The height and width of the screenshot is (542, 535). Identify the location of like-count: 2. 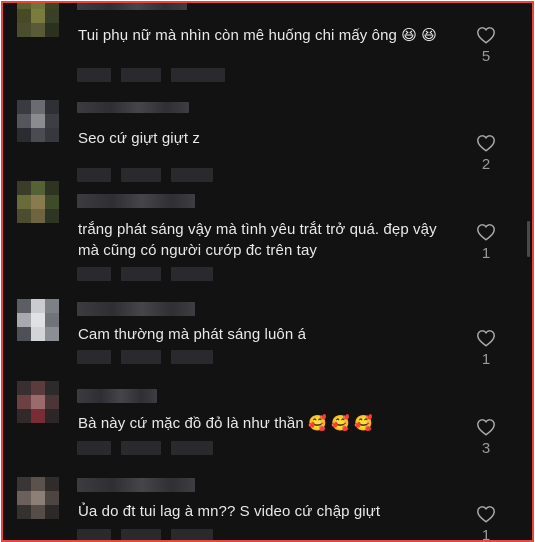
(486, 164).